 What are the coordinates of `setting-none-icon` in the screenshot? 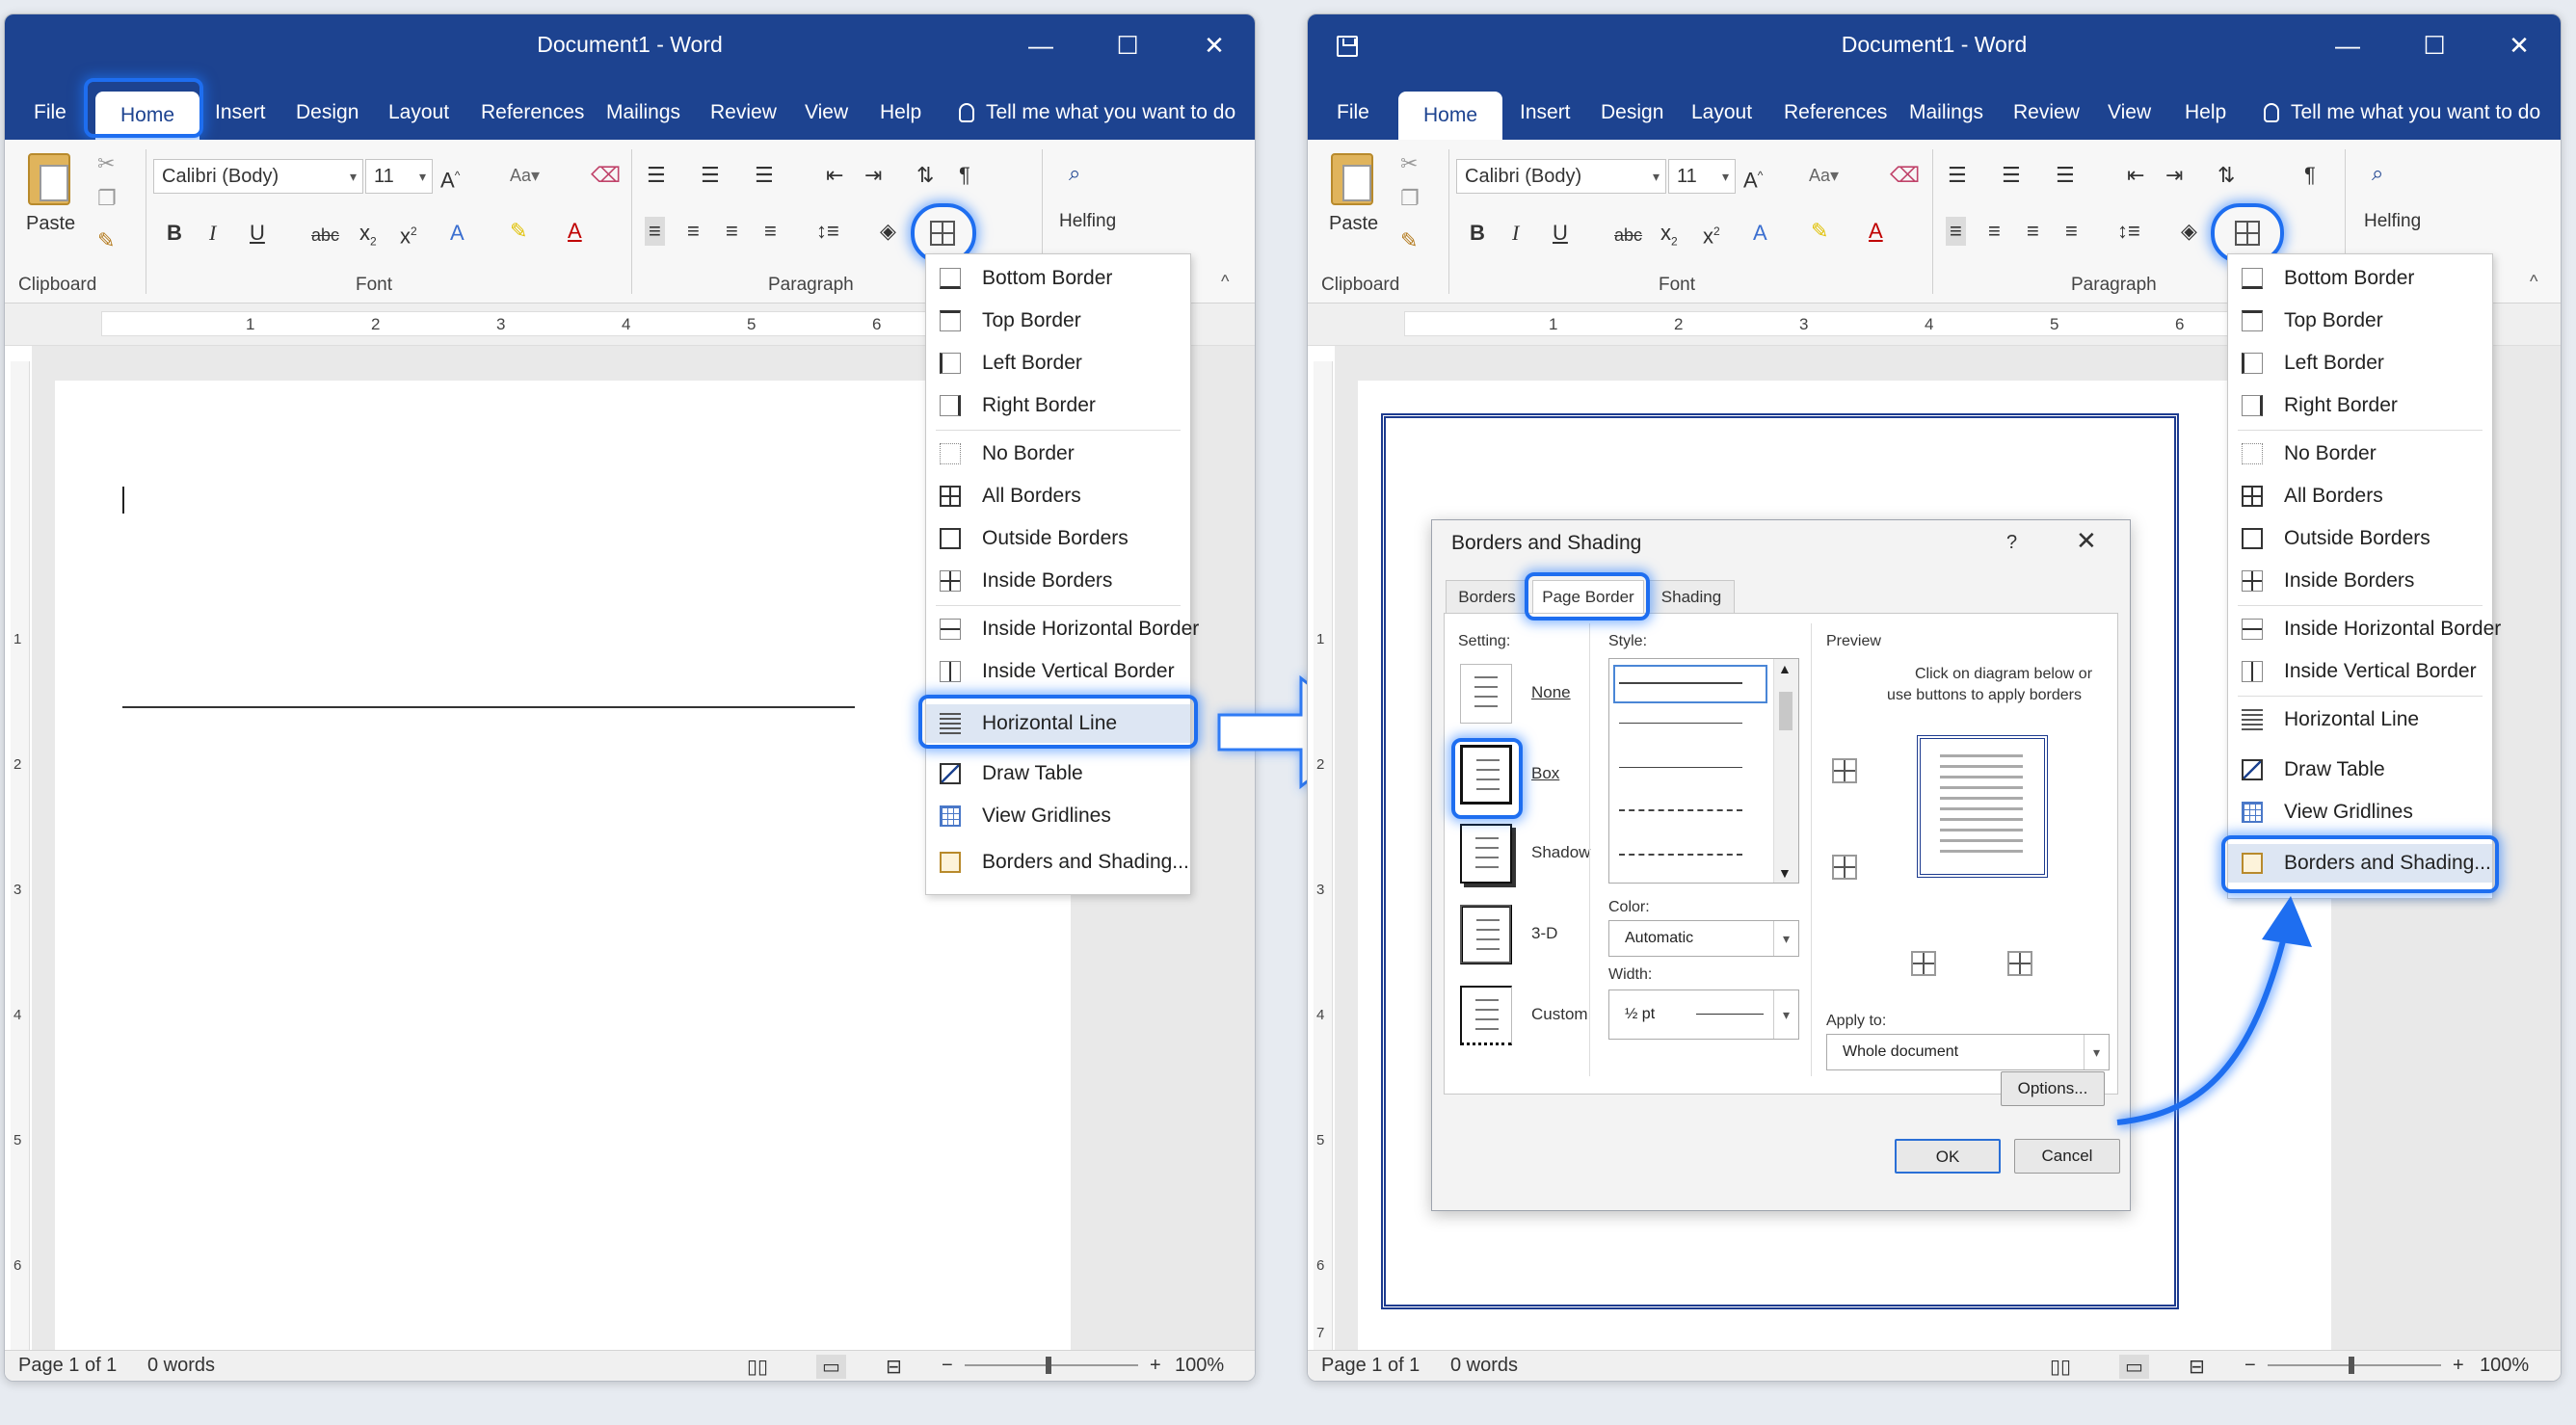 It's located at (1486, 694).